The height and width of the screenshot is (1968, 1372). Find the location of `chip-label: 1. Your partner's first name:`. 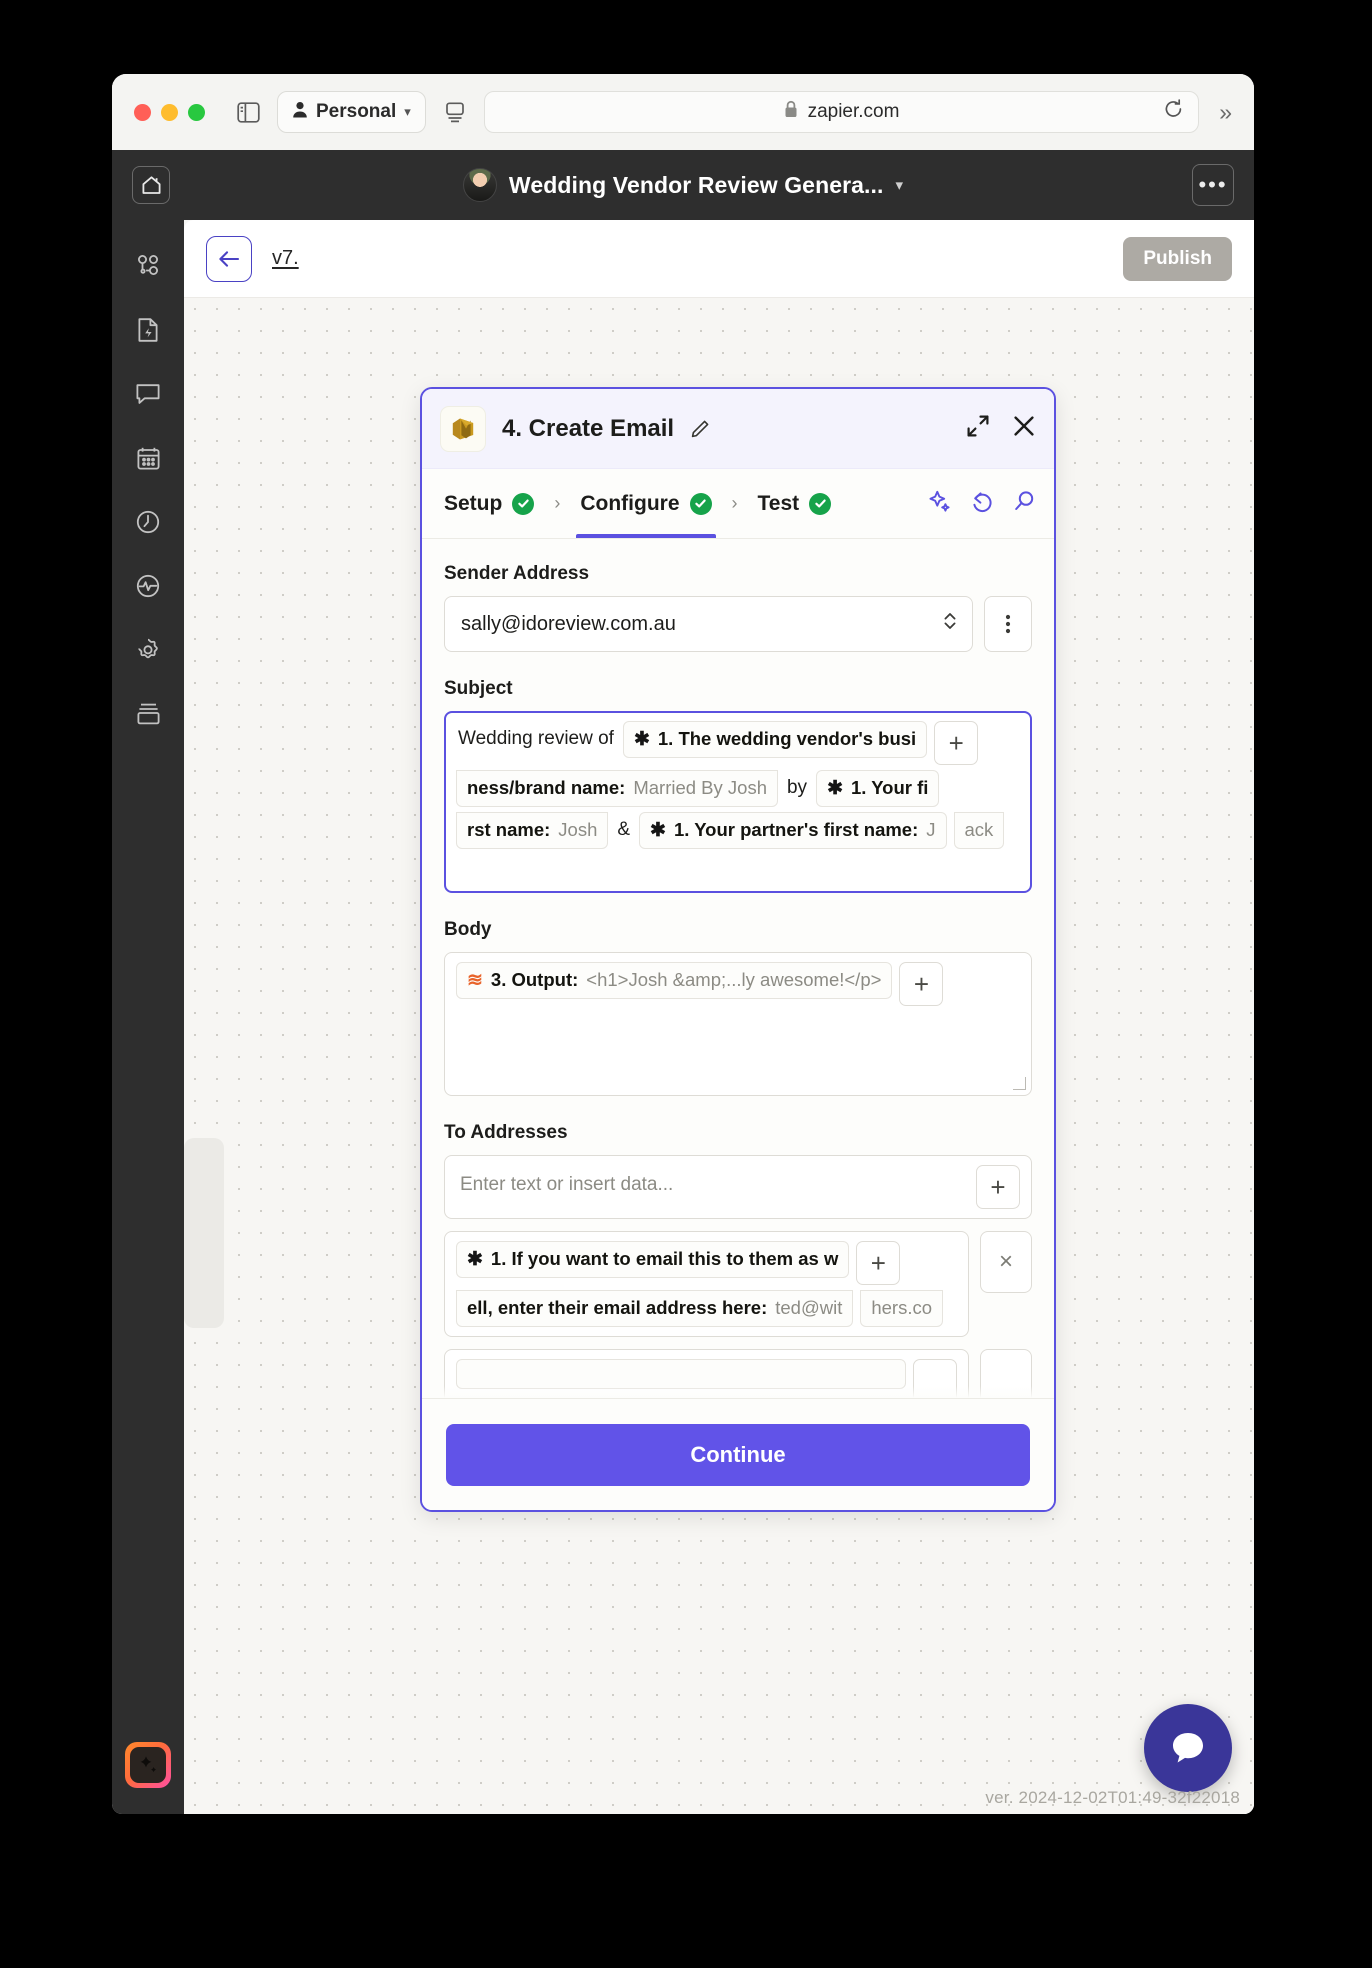

chip-label: 1. Your partner's first name: is located at coordinates (796, 830).